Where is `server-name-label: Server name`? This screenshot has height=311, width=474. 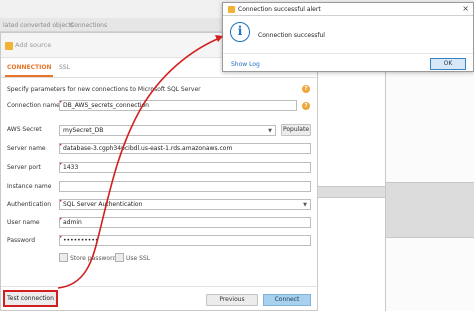 server-name-label: Server name is located at coordinates (26, 148).